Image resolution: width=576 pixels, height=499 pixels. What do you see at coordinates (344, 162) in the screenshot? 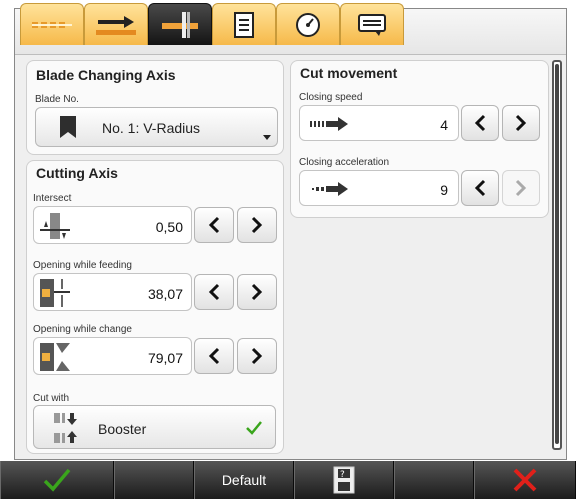
I see `closing-accel-label: Closing acceleration` at bounding box center [344, 162].